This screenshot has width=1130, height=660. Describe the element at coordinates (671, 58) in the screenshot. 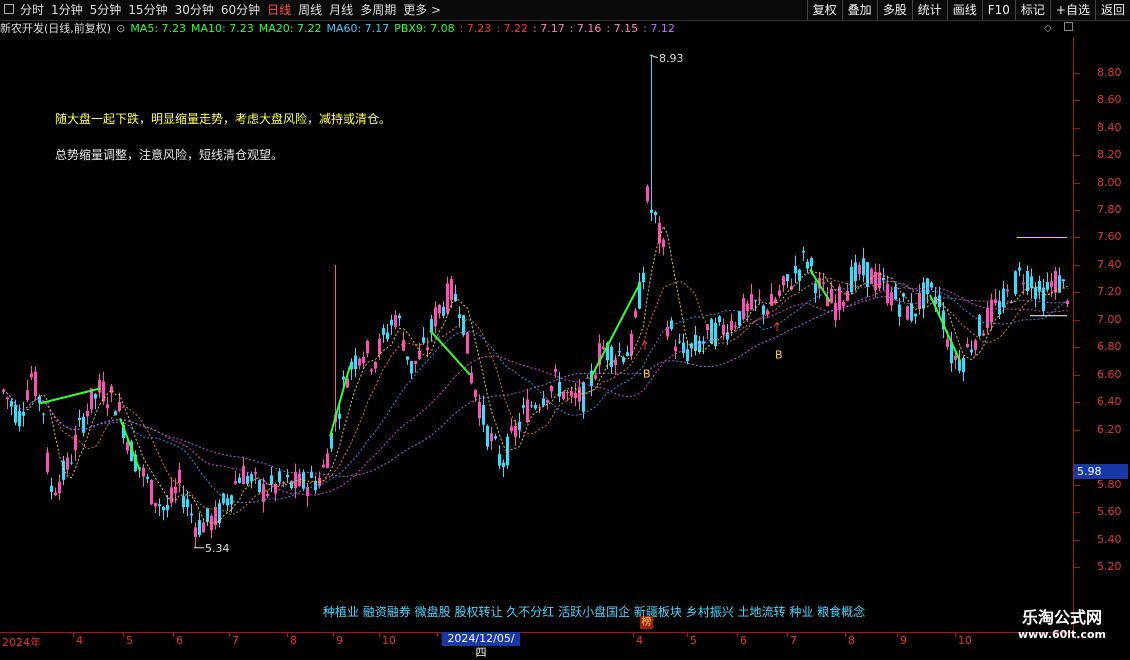

I see `high-price-label: 8.93` at that location.